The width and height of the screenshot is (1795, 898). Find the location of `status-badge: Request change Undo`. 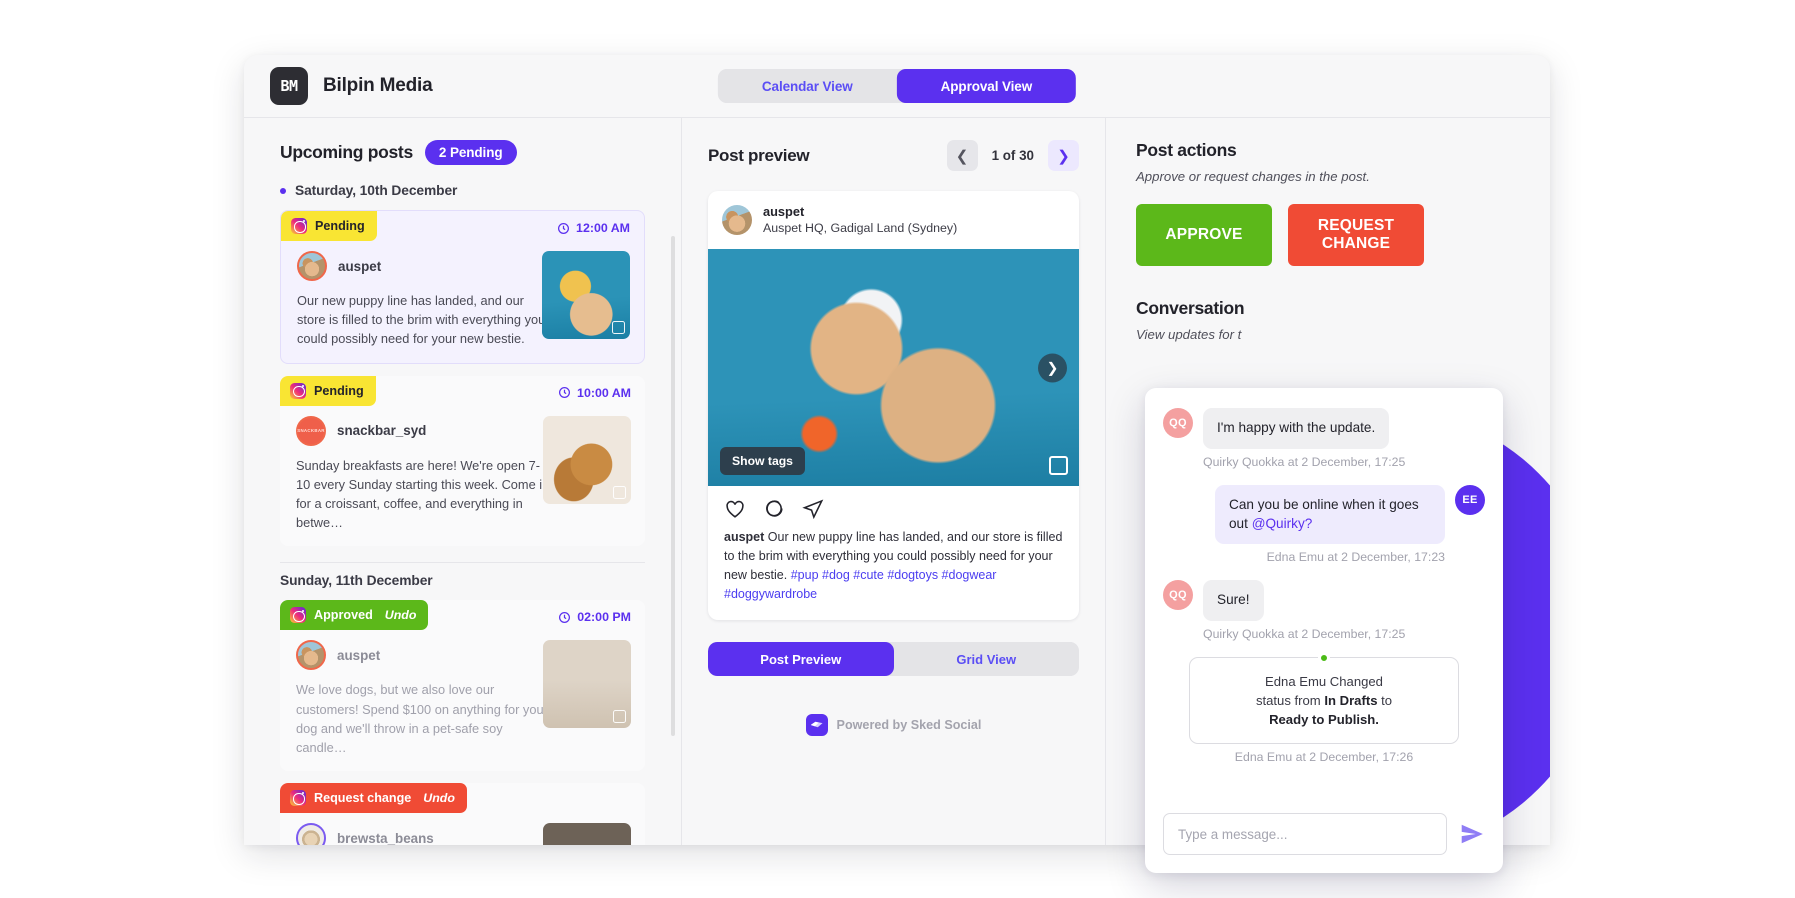

status-badge: Request change Undo is located at coordinates (373, 798).